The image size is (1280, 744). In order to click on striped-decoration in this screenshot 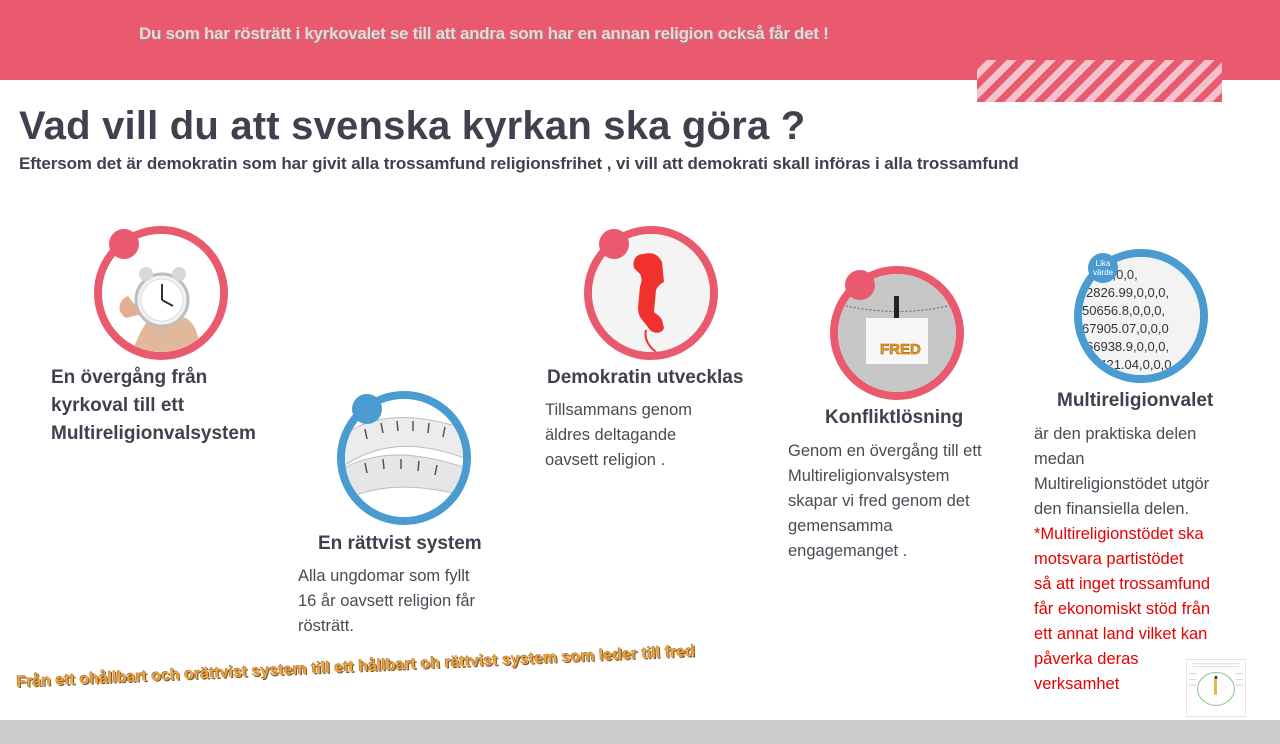, I will do `click(1099, 81)`.